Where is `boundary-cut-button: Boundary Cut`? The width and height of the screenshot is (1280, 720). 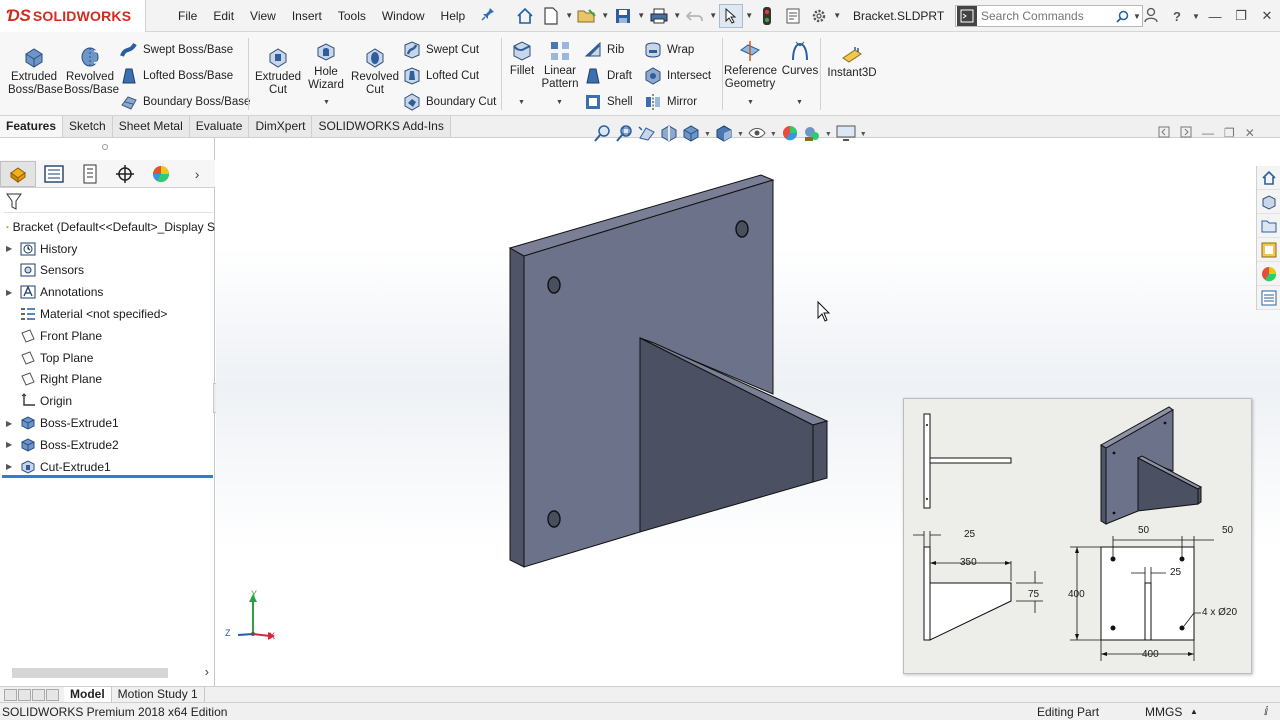 boundary-cut-button: Boundary Cut is located at coordinates (449, 102).